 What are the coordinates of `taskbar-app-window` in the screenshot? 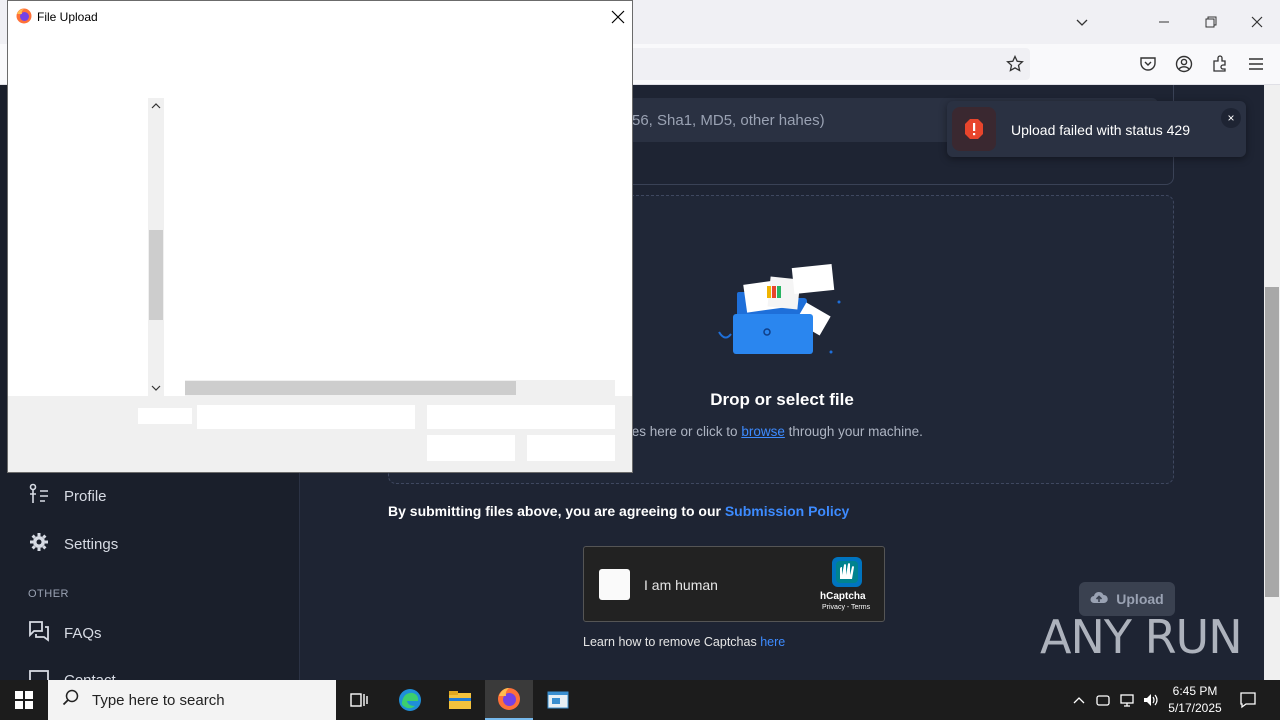 It's located at (558, 700).